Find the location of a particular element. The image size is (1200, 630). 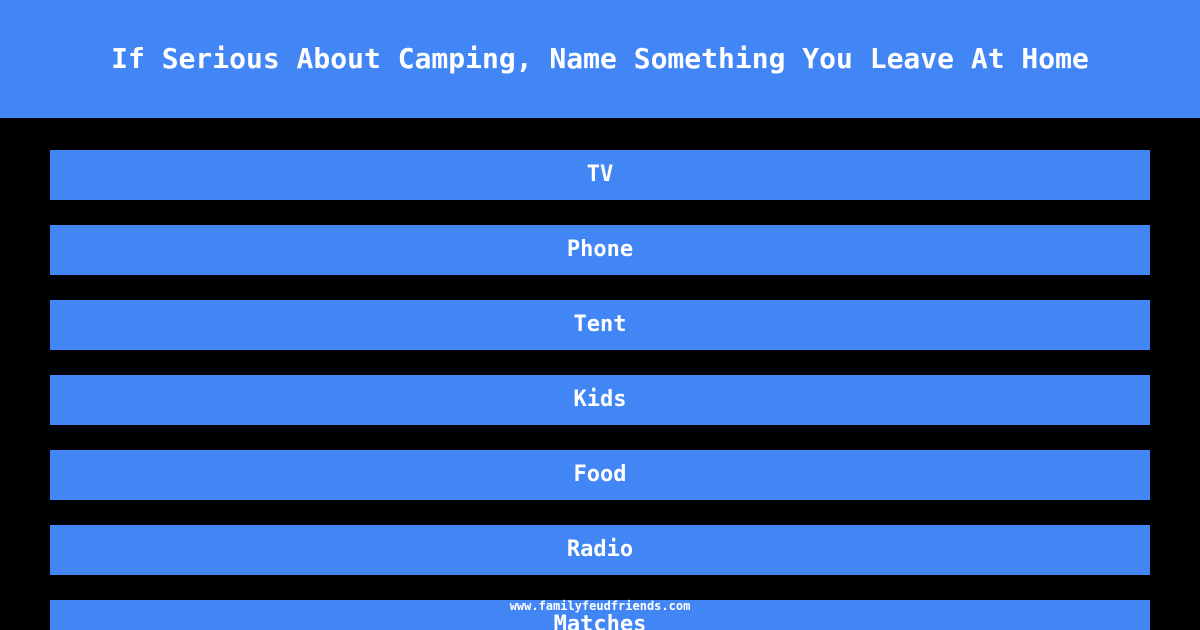

answer-label: TV is located at coordinates (600, 174).